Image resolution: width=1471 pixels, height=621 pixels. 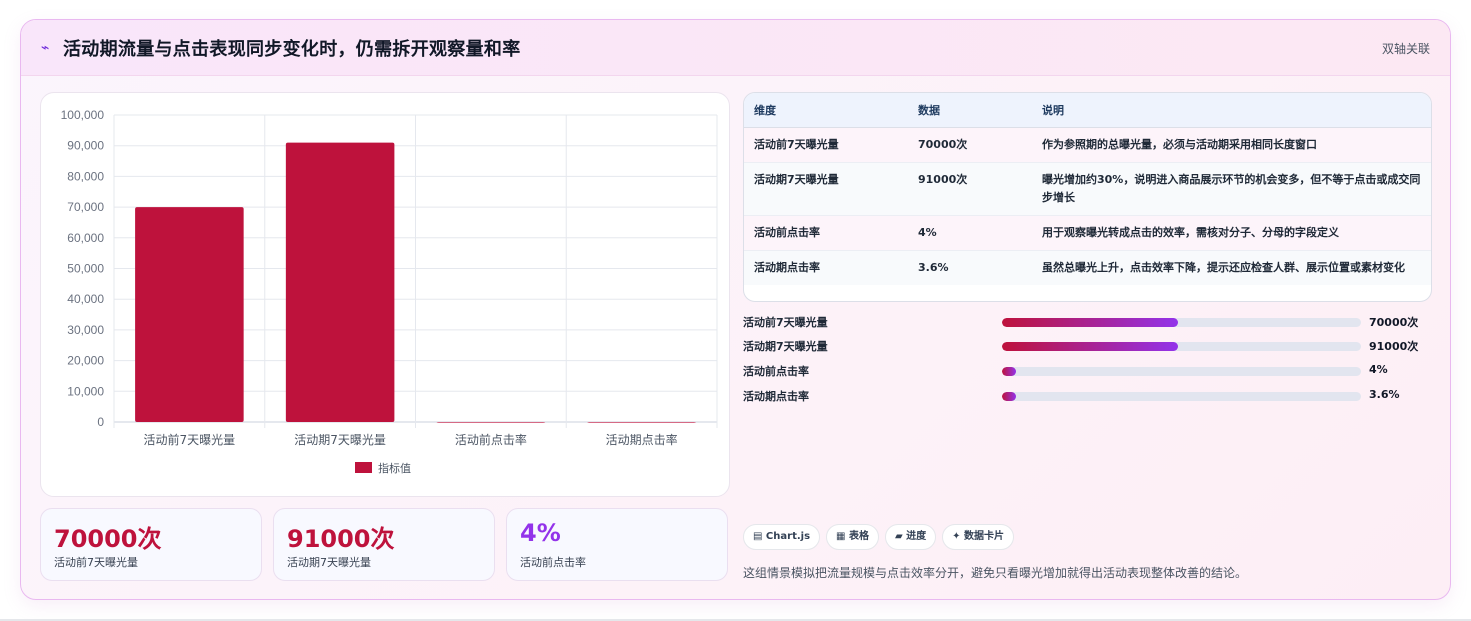 What do you see at coordinates (1231, 145) in the screenshot?
I see `table-cell: 作为参照期的总曝光量，必须与活动期采用相同长度窗口` at bounding box center [1231, 145].